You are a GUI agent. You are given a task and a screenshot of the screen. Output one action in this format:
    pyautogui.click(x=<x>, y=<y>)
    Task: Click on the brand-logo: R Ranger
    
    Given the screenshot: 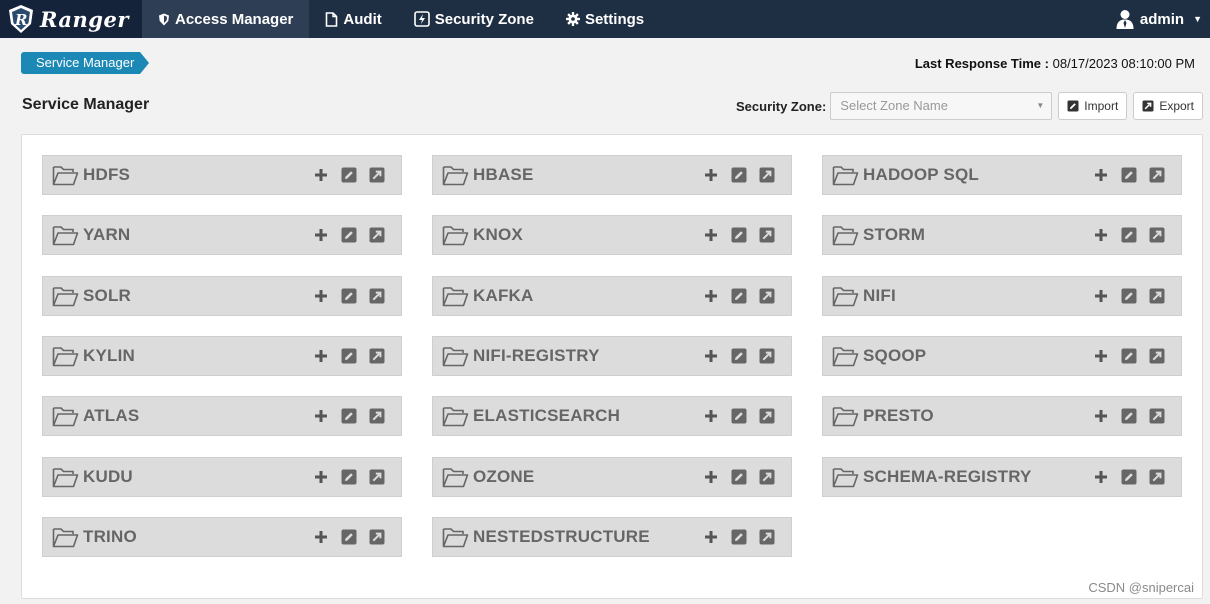 What is the action you would take?
    pyautogui.click(x=71, y=19)
    